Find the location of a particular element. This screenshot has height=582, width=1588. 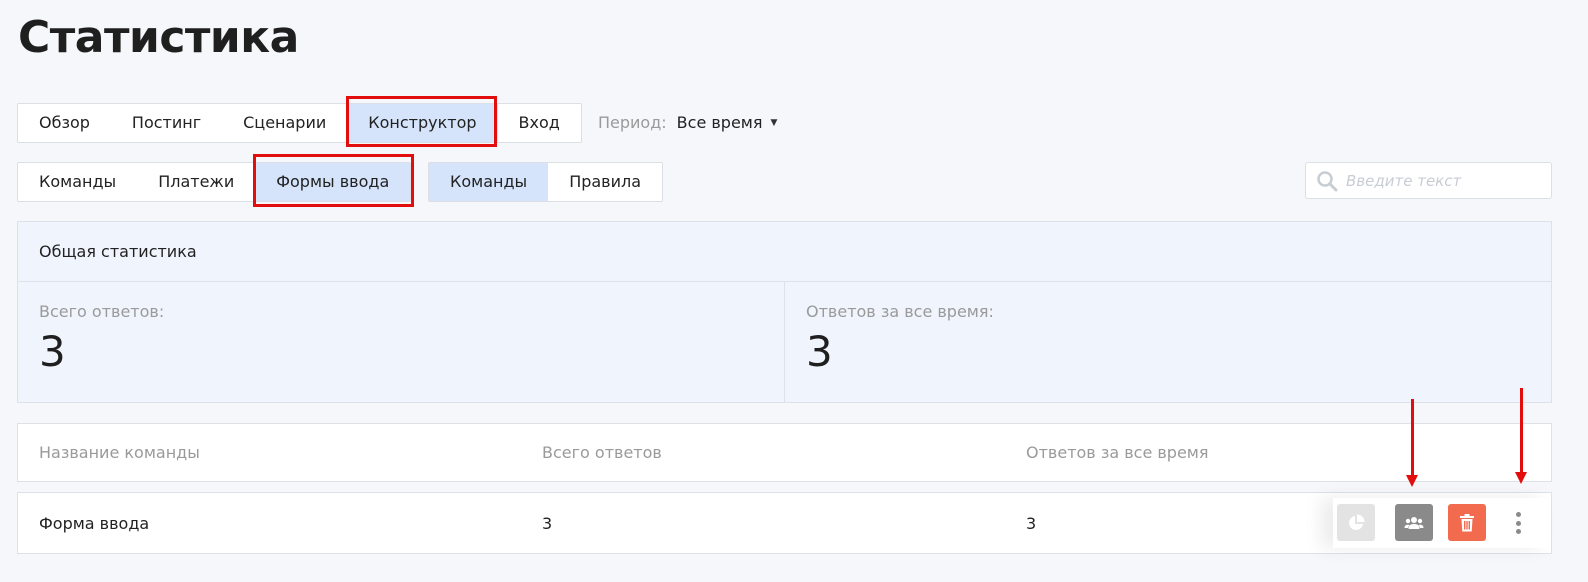

filter-tabs: Команды Правила is located at coordinates (546, 182).